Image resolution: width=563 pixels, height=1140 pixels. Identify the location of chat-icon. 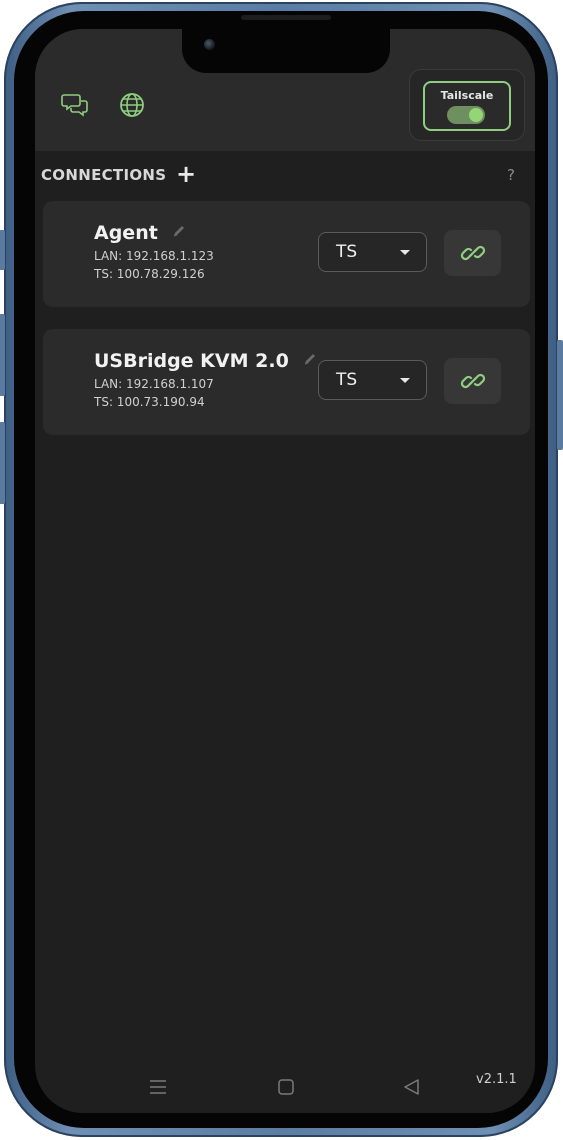
(75, 105).